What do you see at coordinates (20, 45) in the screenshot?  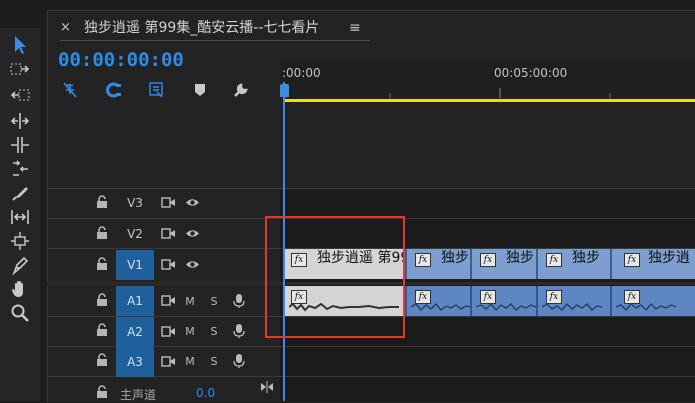 I see `selection-tool-icon` at bounding box center [20, 45].